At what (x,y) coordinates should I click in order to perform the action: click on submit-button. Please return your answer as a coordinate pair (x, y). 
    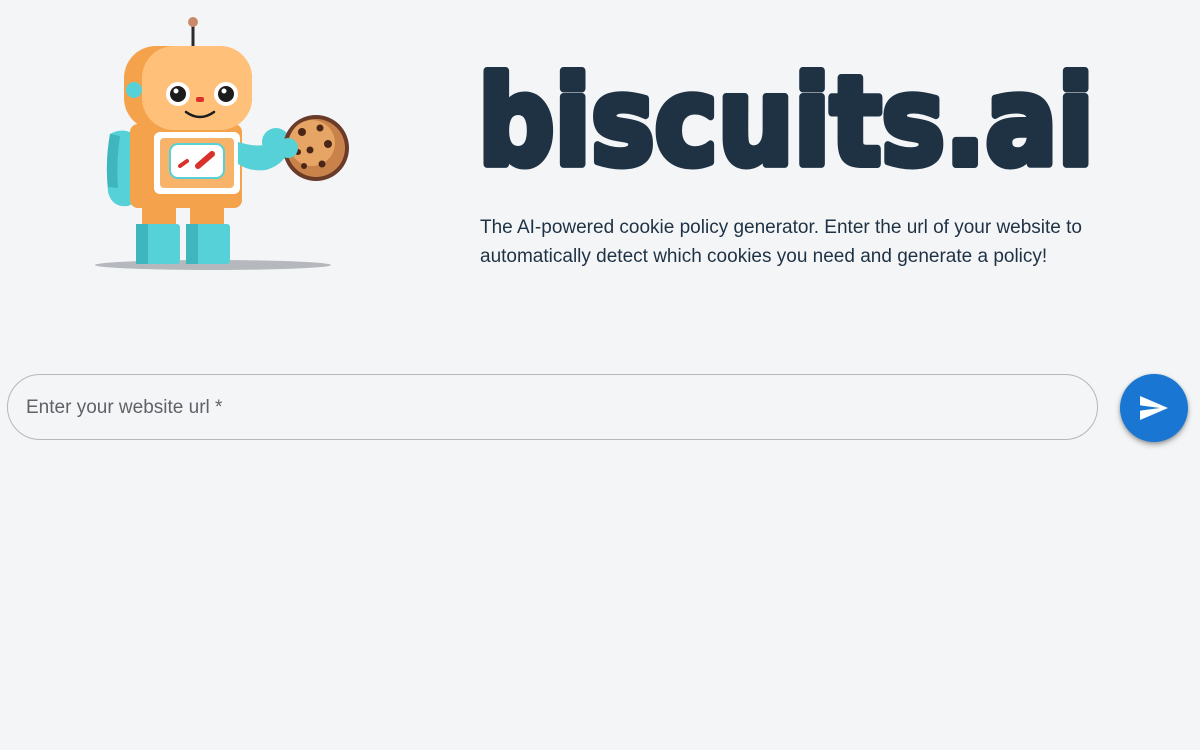
    Looking at the image, I should click on (1154, 408).